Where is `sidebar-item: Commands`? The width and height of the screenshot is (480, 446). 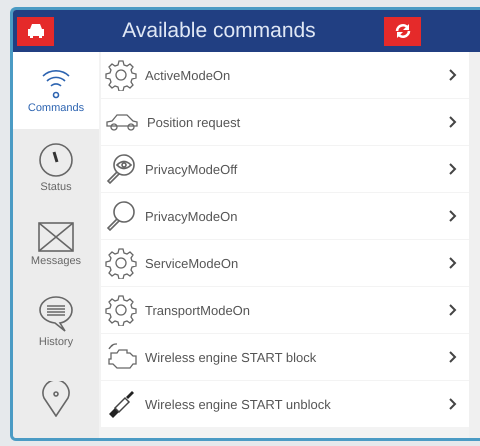 sidebar-item: Commands is located at coordinates (56, 90).